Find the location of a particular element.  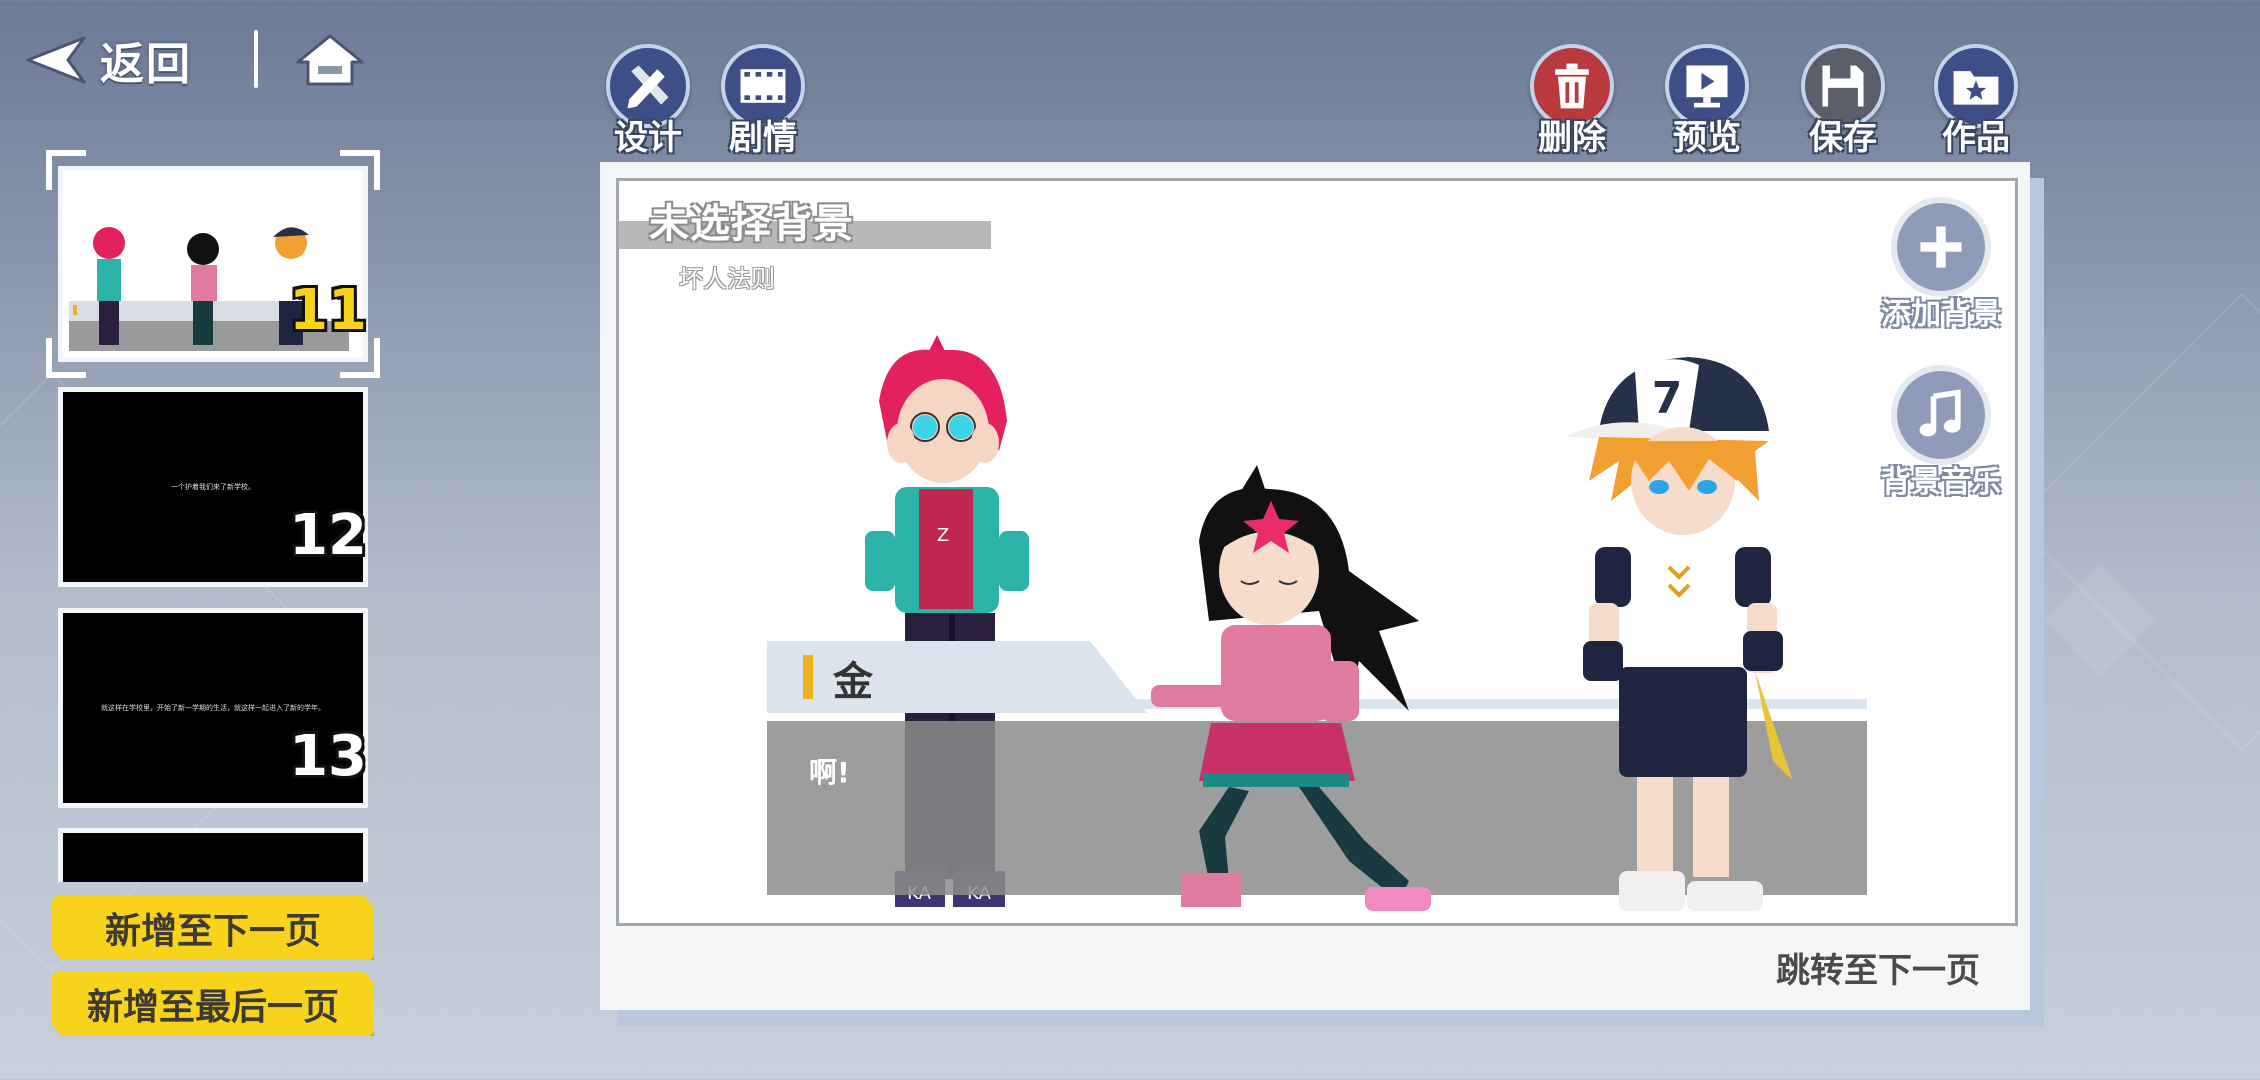

folder-star-icon is located at coordinates (1976, 88).